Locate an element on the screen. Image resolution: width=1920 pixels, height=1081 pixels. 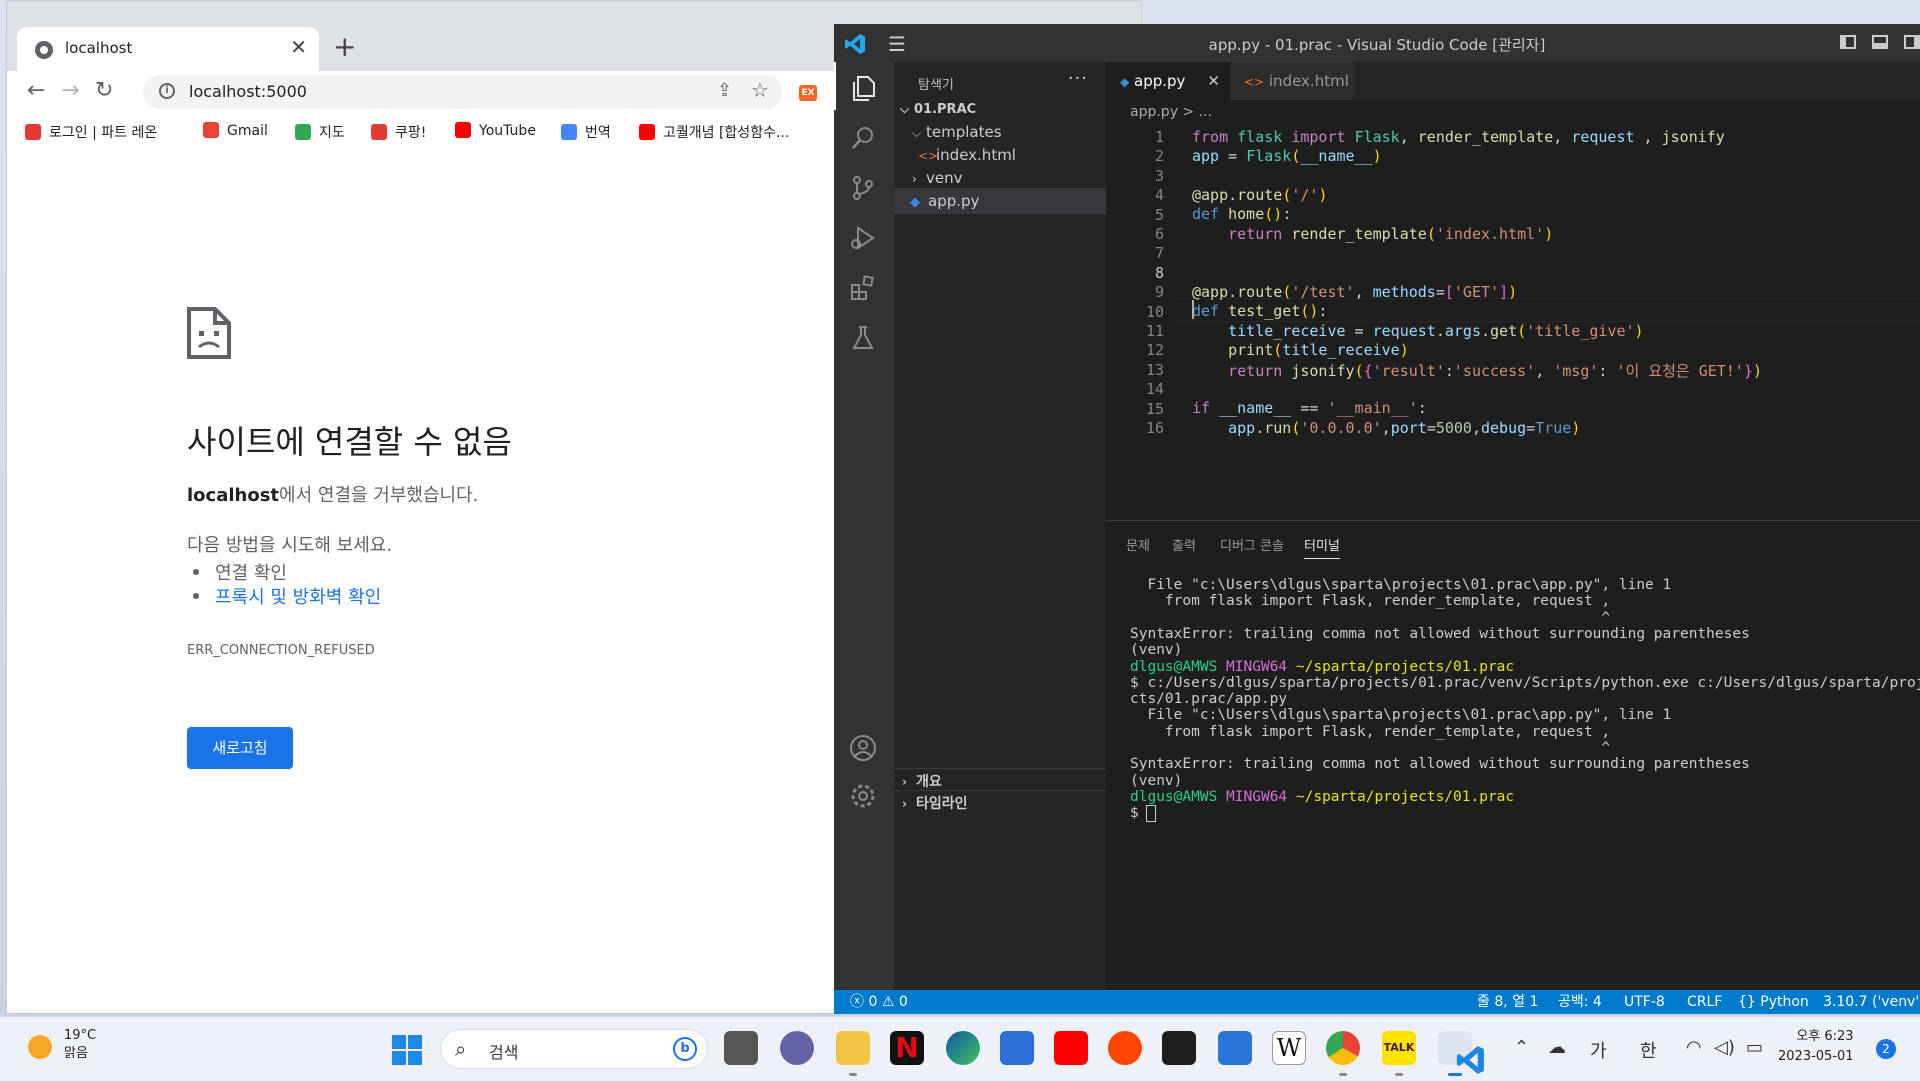
bookmark-item: 로그인 | 파트 레온 is located at coordinates (91, 132).